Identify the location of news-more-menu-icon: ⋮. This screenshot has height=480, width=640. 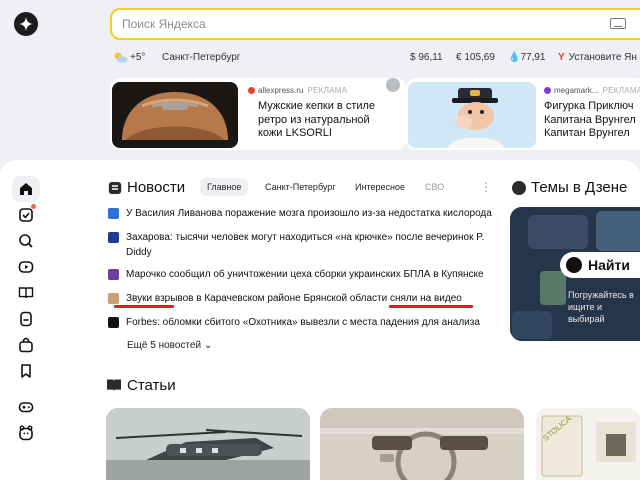
(486, 187).